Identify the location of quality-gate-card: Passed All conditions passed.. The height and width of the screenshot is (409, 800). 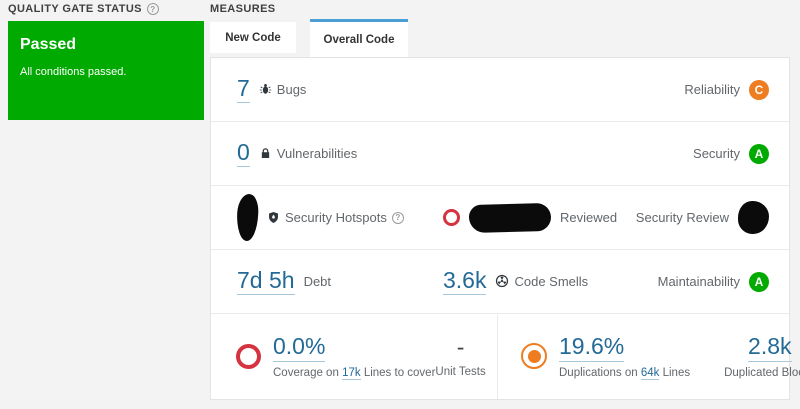
(106, 70).